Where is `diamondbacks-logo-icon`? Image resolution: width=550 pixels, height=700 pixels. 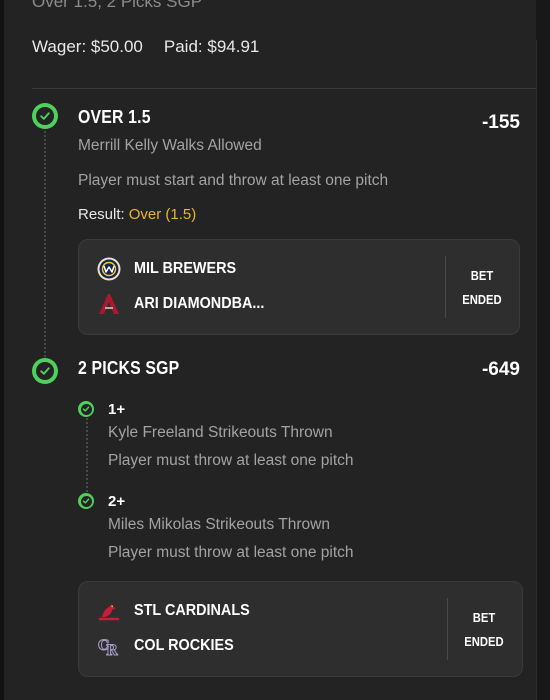
diamondbacks-logo-icon is located at coordinates (109, 304).